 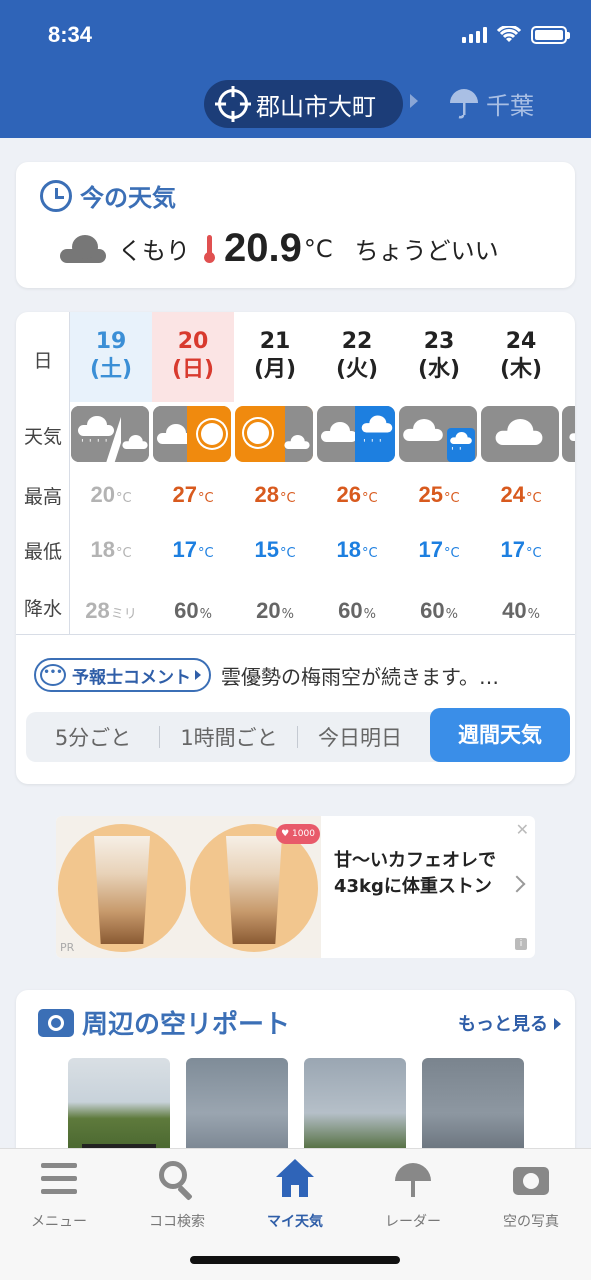 What do you see at coordinates (111, 341) in the screenshot?
I see `day-date: 19` at bounding box center [111, 341].